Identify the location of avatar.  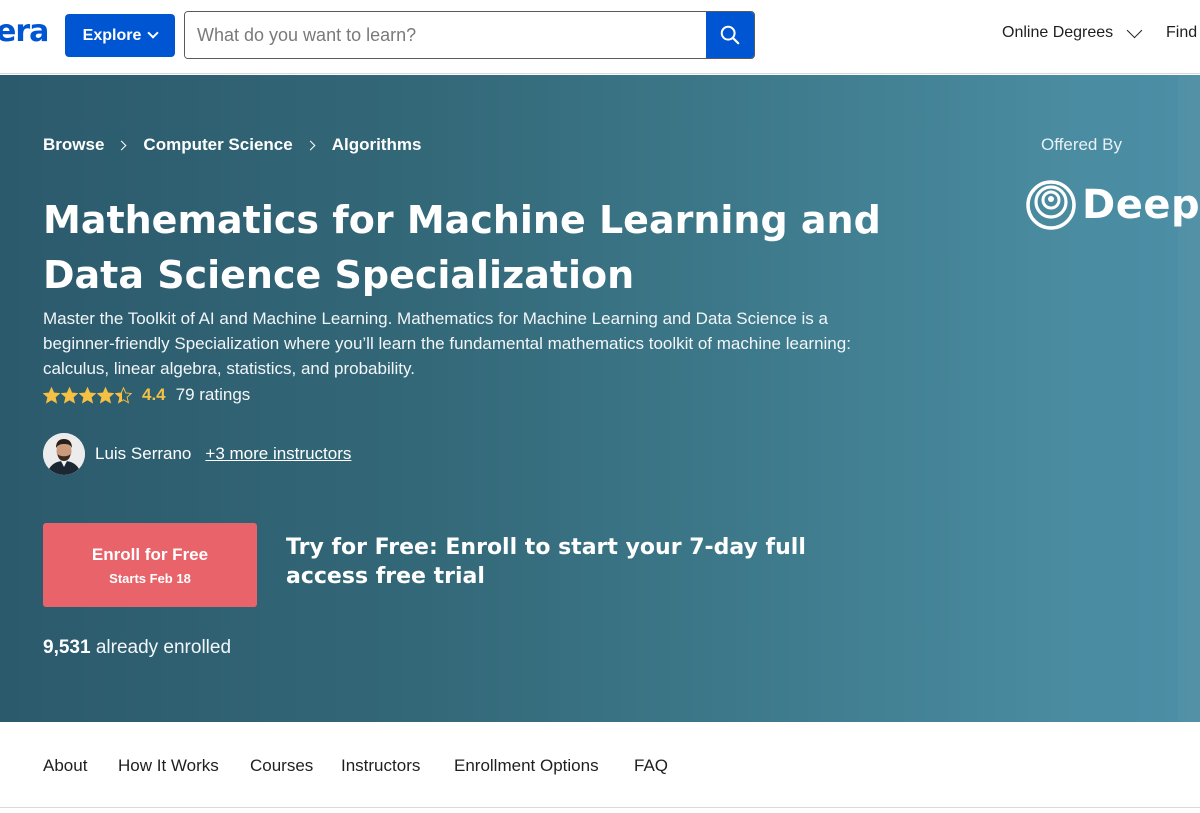
(64, 454).